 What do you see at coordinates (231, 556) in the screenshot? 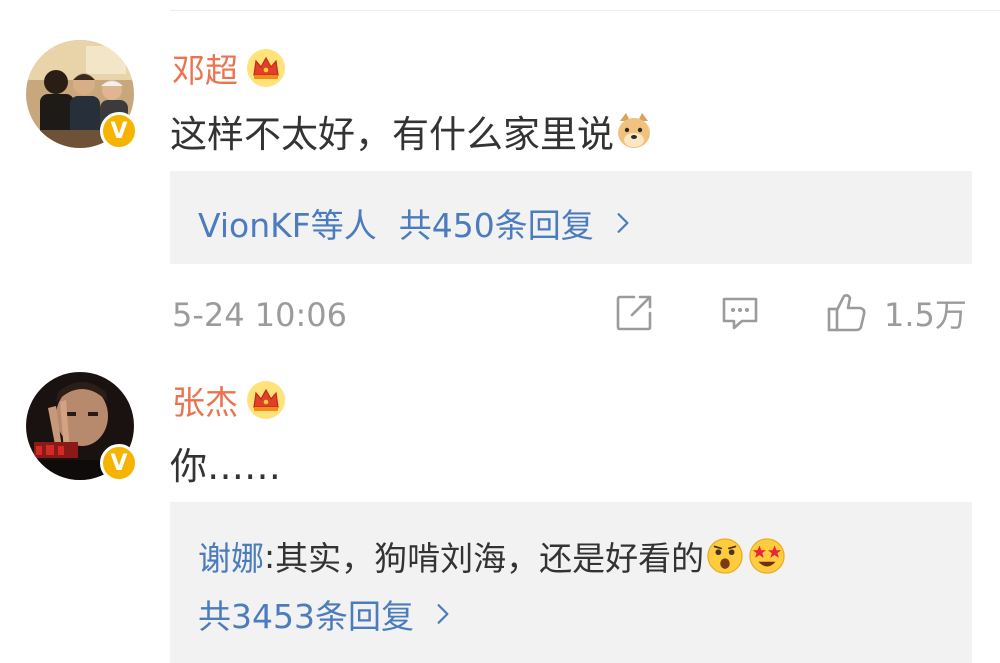
I see `reply-author: 谢娜` at bounding box center [231, 556].